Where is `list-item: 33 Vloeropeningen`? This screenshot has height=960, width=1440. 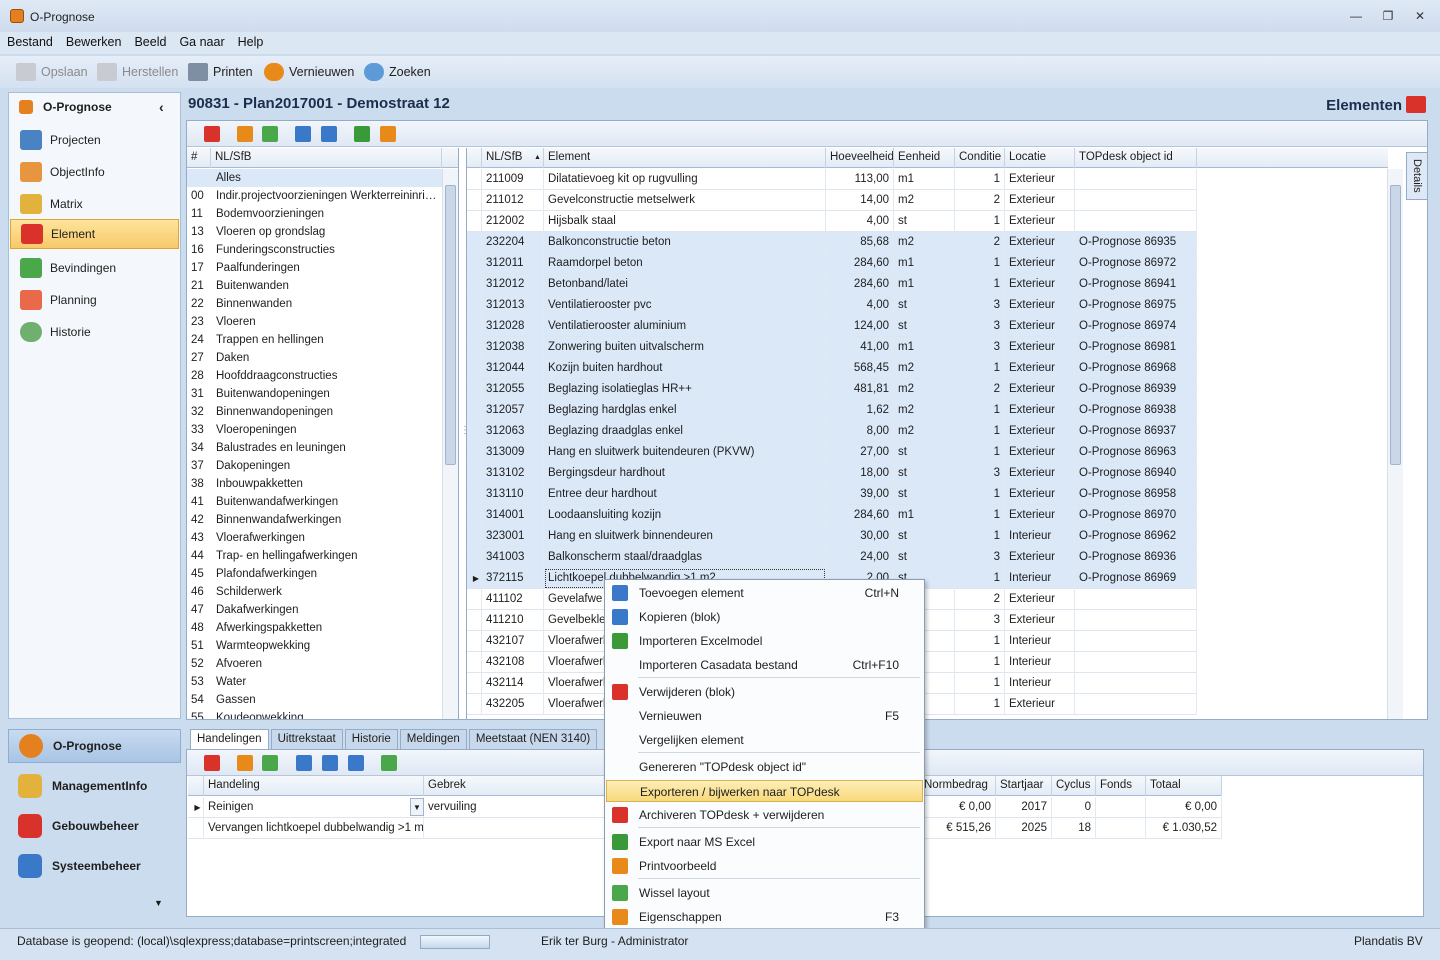
list-item: 33 Vloeropeningen is located at coordinates (315, 430).